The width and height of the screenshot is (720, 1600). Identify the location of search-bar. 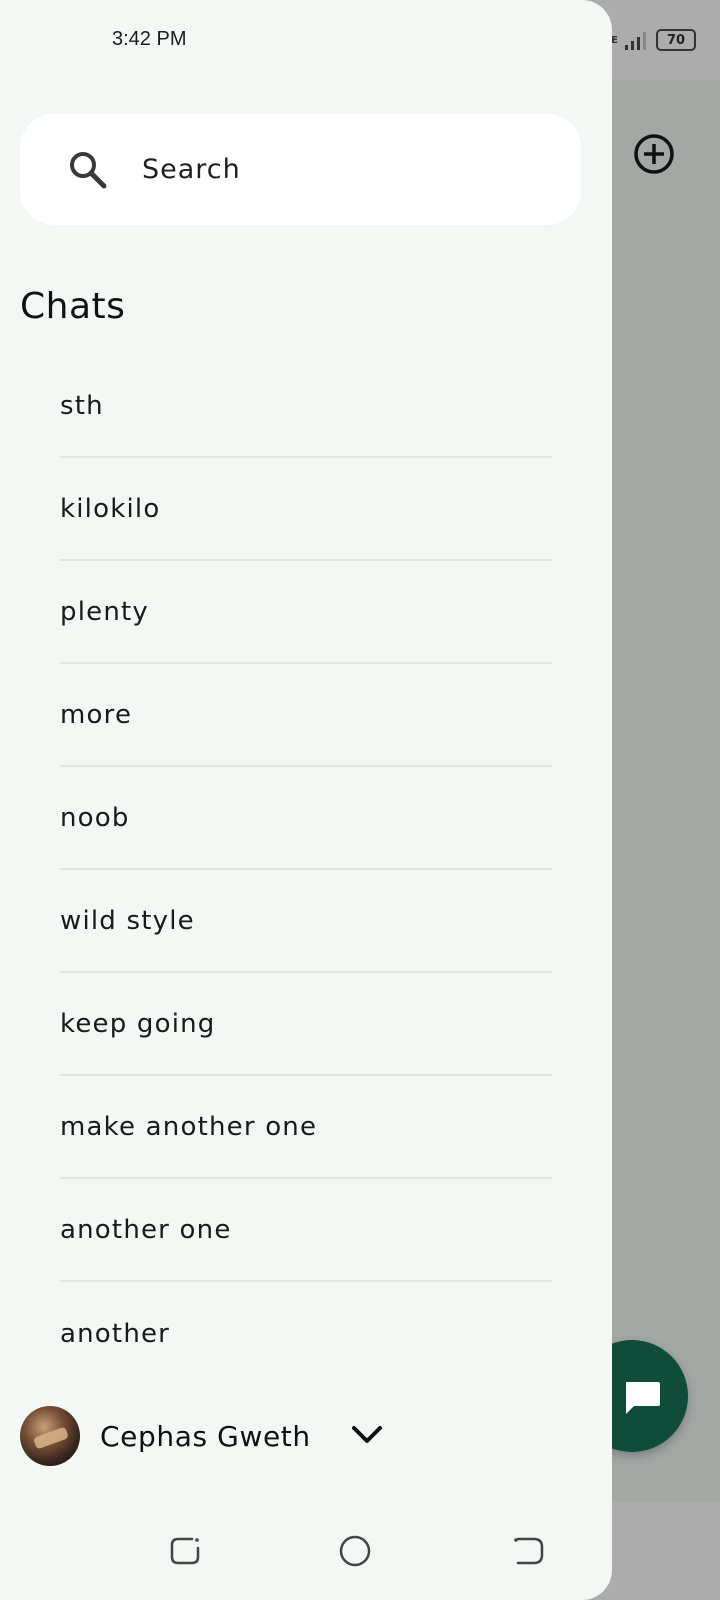
(300, 169).